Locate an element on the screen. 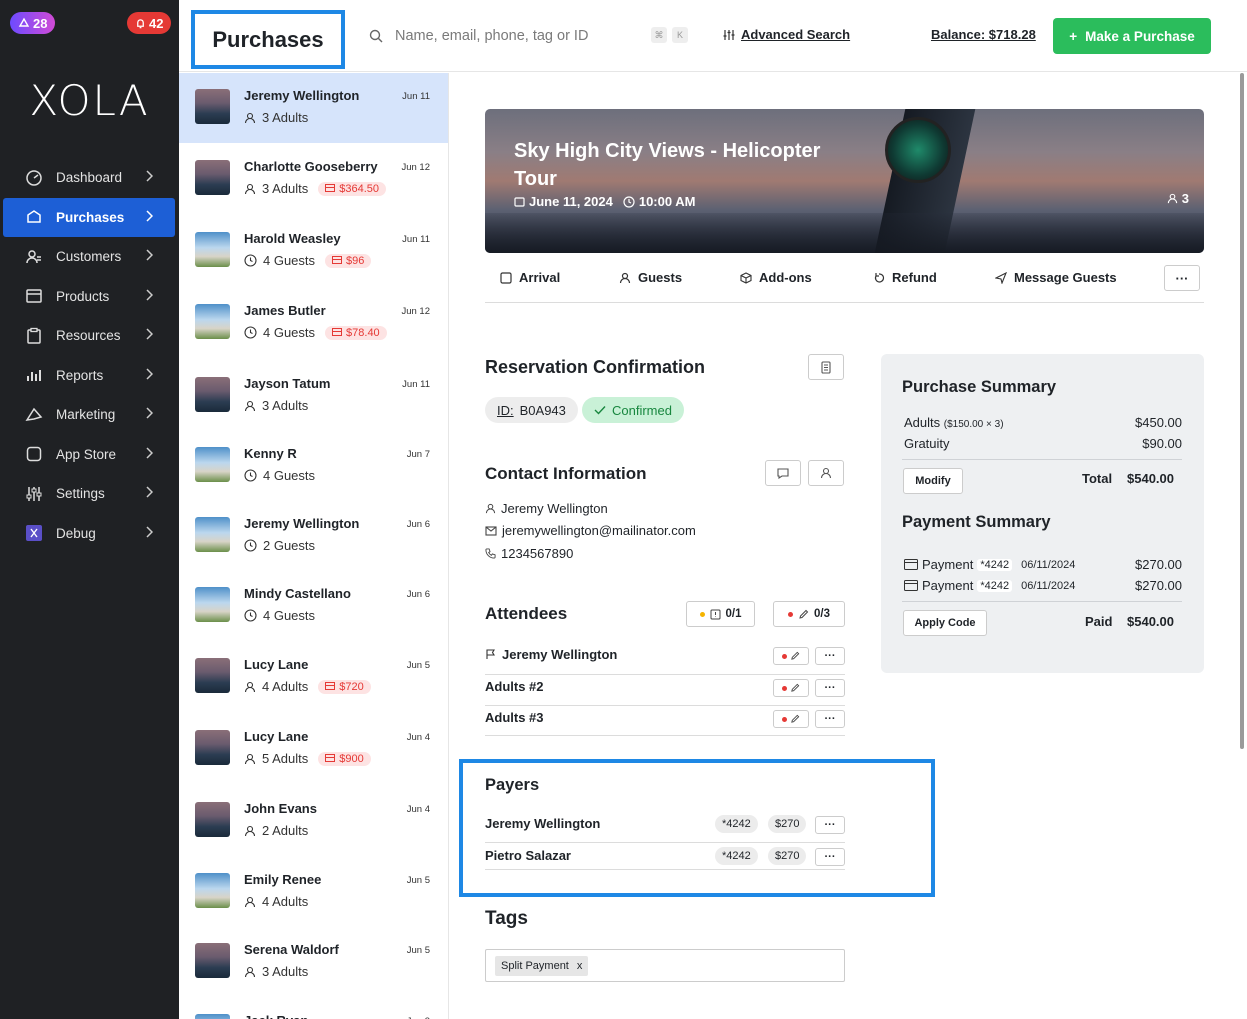  reservation-title: Reservation Confirmation is located at coordinates (595, 367).